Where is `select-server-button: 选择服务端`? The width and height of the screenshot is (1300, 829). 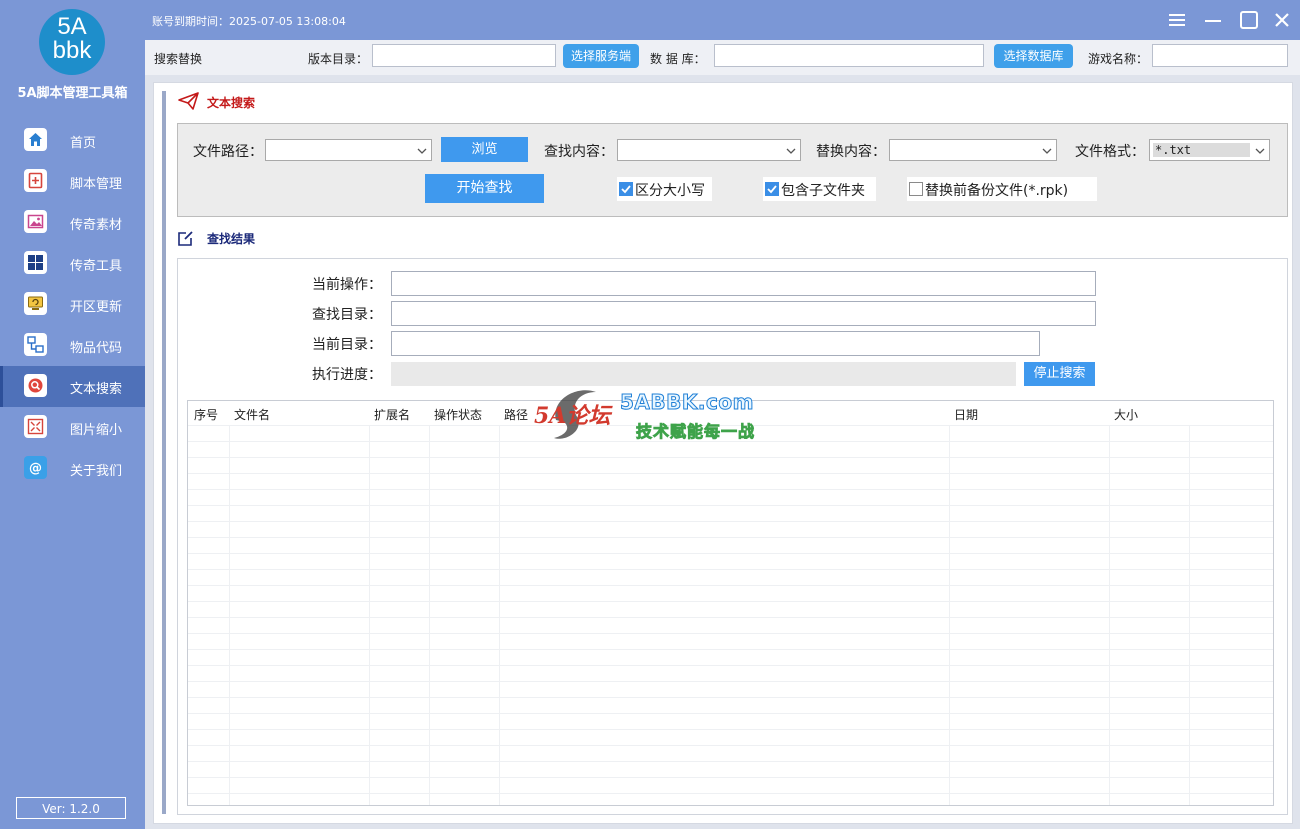 select-server-button: 选择服务端 is located at coordinates (601, 56).